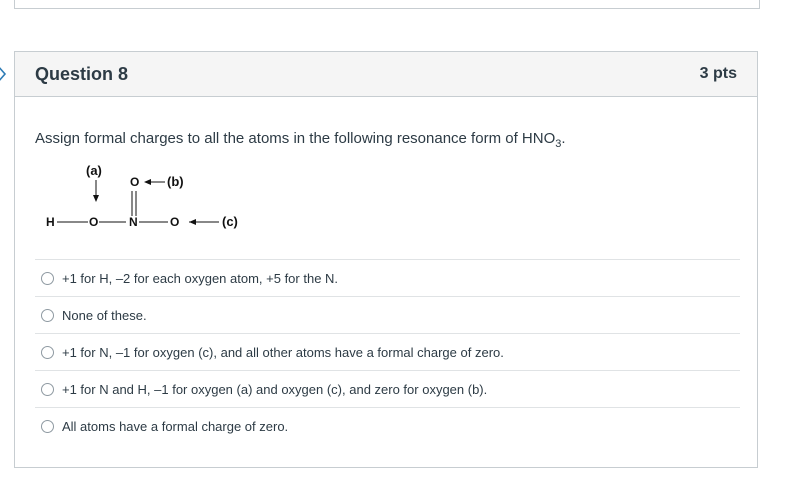 This screenshot has height=492, width=806. Describe the element at coordinates (82, 73) in the screenshot. I see `question-title: Question 8` at that location.